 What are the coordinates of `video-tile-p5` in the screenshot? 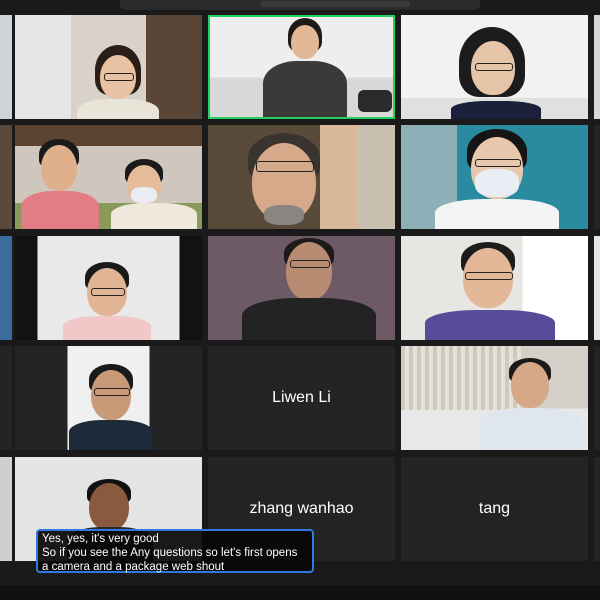 It's located at (301, 177).